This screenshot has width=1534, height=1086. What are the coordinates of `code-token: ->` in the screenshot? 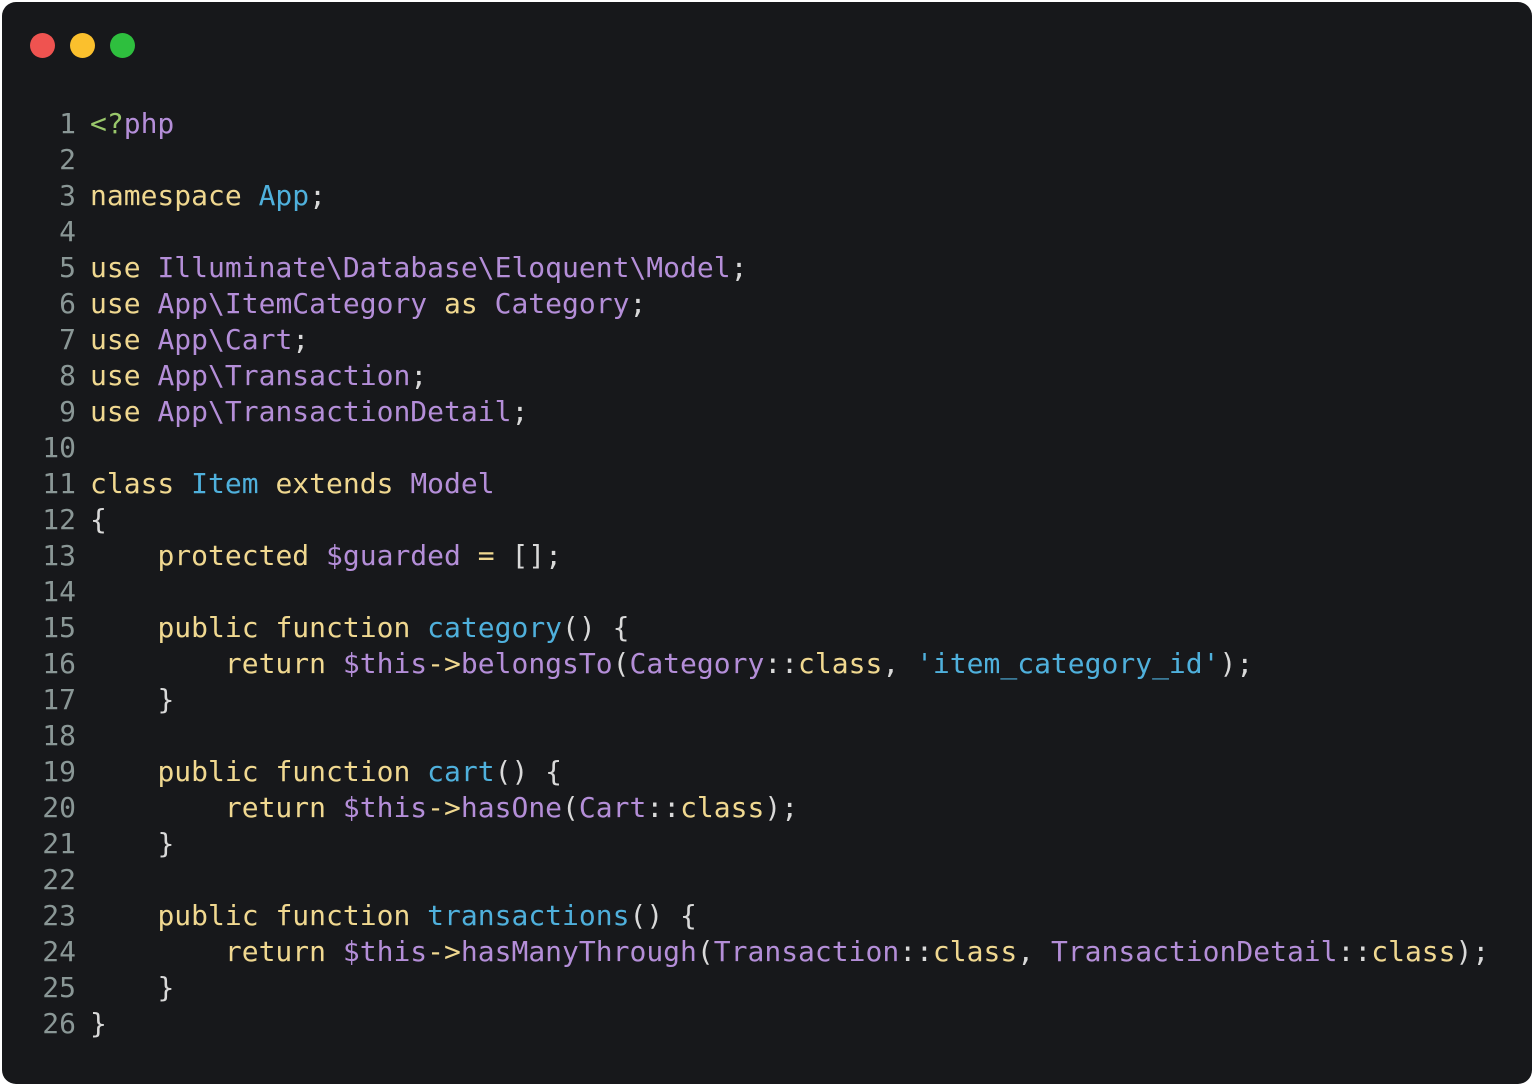 It's located at (444, 807).